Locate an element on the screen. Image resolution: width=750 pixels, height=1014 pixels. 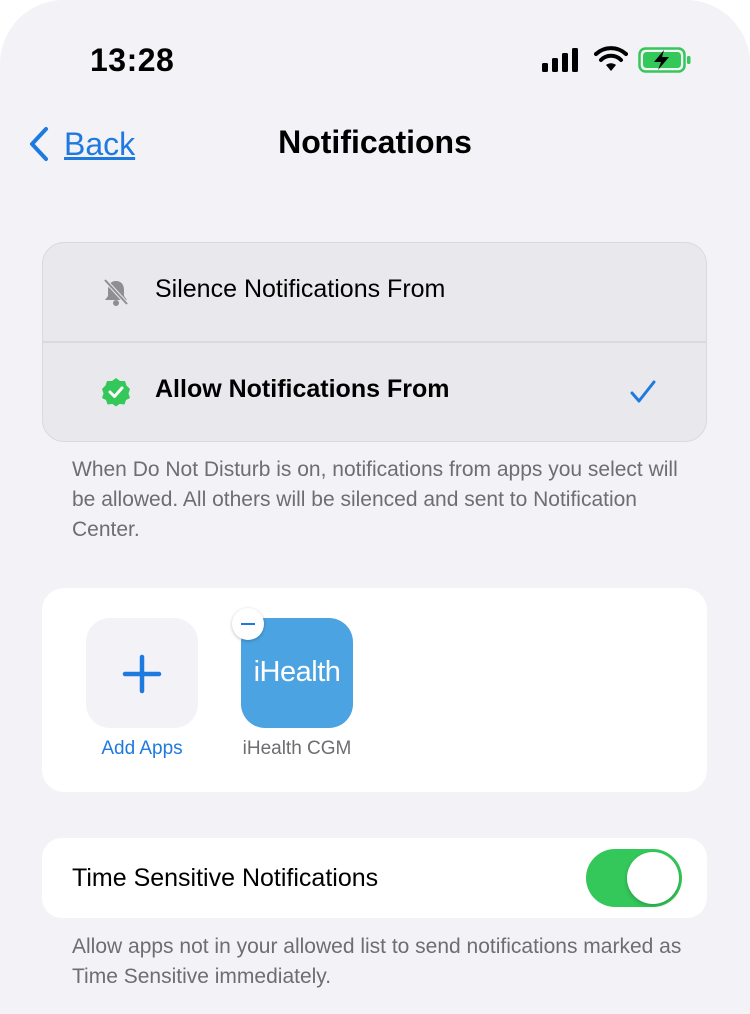
app-name: iHealth CGM is located at coordinates (297, 748).